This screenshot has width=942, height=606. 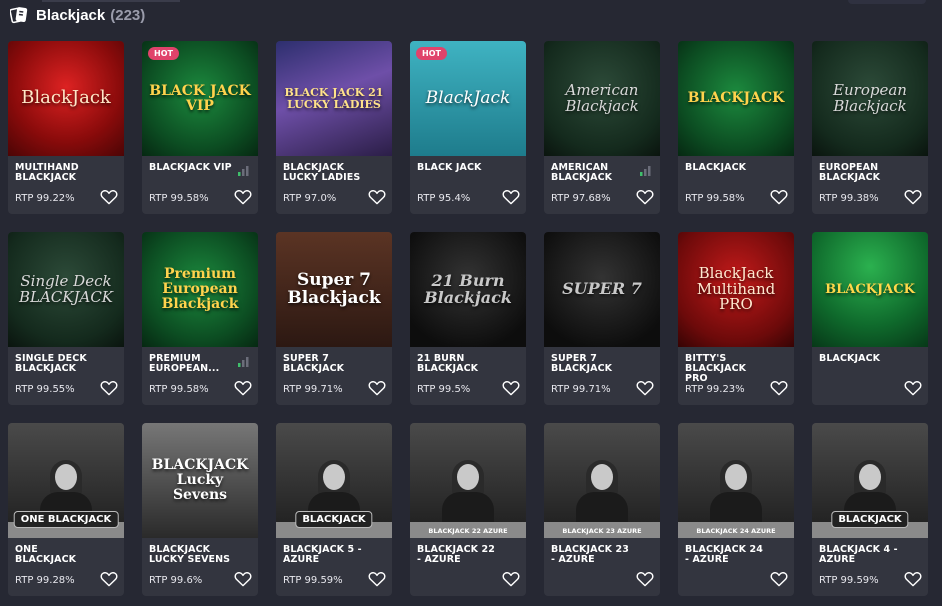 What do you see at coordinates (334, 289) in the screenshot?
I see `game-thumbnail: Super 7 Blackjack` at bounding box center [334, 289].